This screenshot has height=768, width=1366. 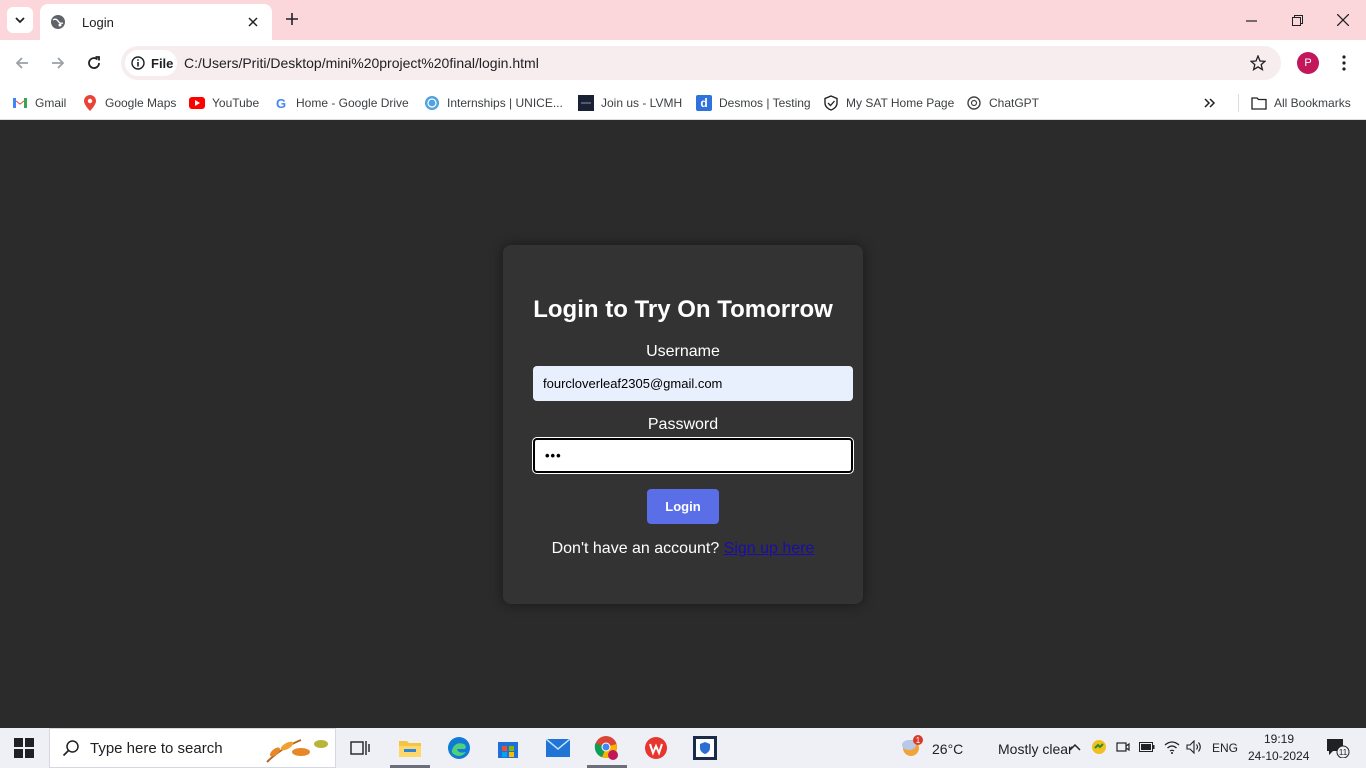 I want to click on close-icon, so click(x=1343, y=20).